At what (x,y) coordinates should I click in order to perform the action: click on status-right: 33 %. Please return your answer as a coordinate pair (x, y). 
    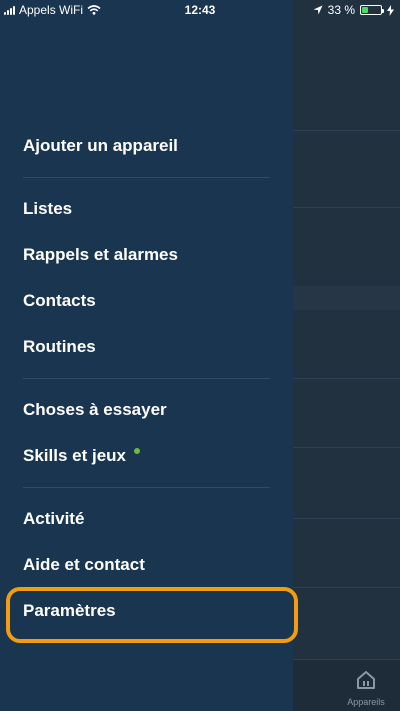
    Looking at the image, I should click on (353, 10).